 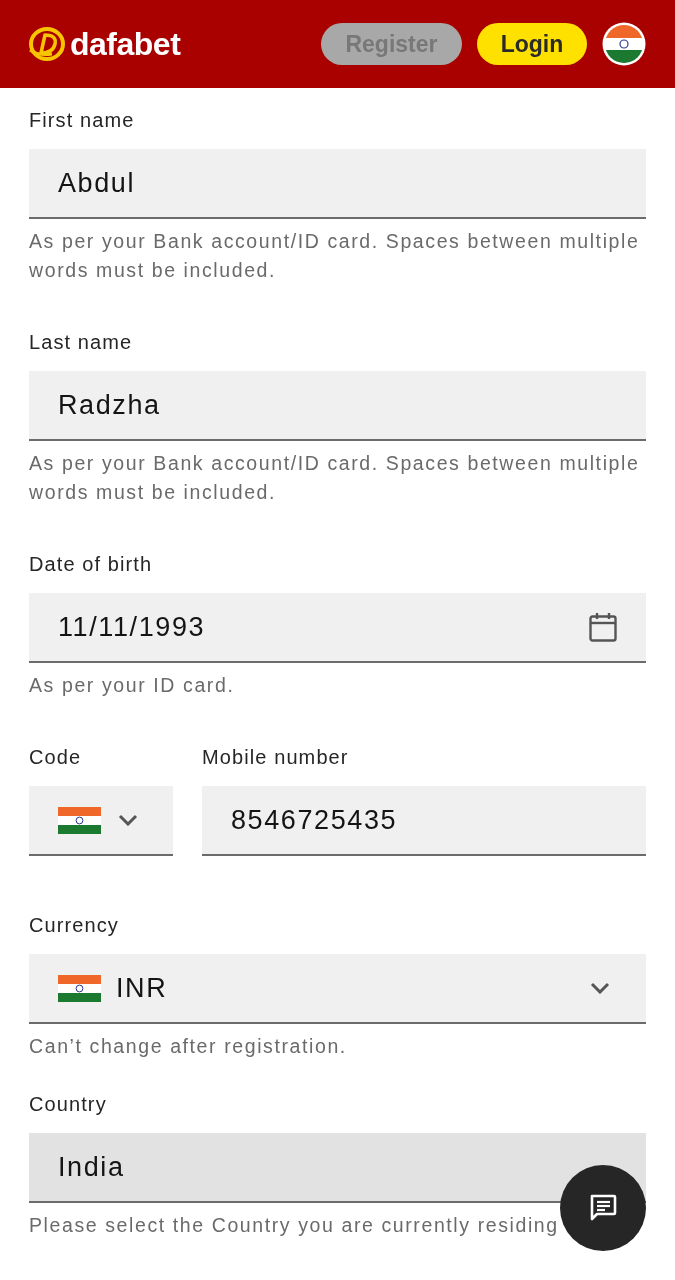 I want to click on country-code-select, so click(x=101, y=821).